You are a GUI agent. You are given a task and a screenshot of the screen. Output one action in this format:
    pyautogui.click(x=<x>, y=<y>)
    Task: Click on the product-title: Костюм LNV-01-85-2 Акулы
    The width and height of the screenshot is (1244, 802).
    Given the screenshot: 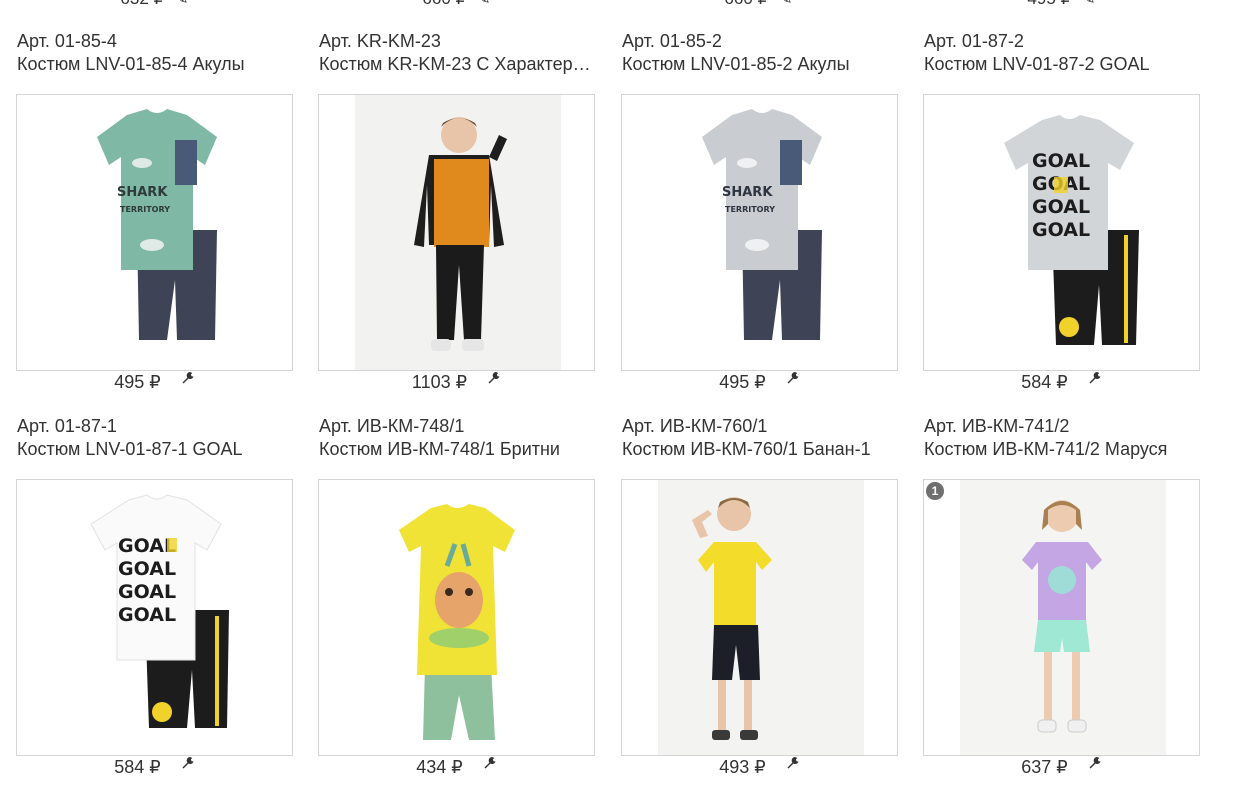 What is the action you would take?
    pyautogui.click(x=759, y=64)
    